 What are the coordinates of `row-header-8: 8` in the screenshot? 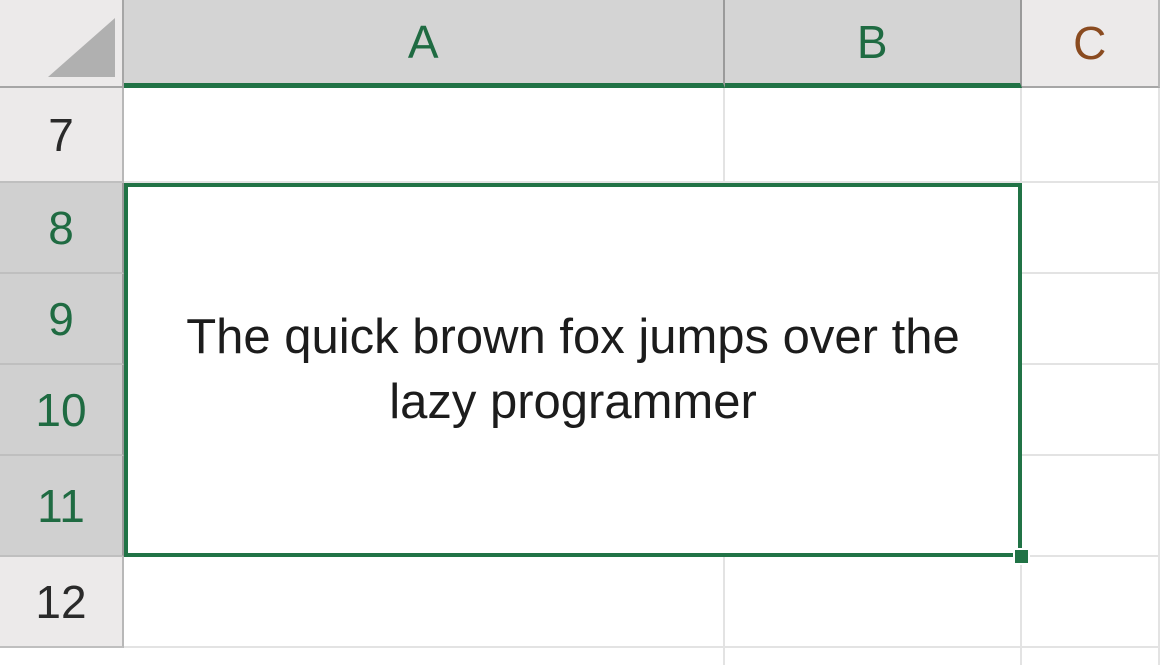 It's located at (62, 228).